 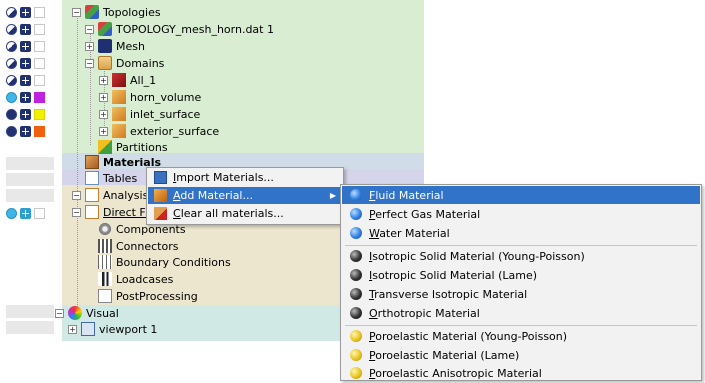 I want to click on add-material-menu-item: Add Material... ▶, so click(x=245, y=195).